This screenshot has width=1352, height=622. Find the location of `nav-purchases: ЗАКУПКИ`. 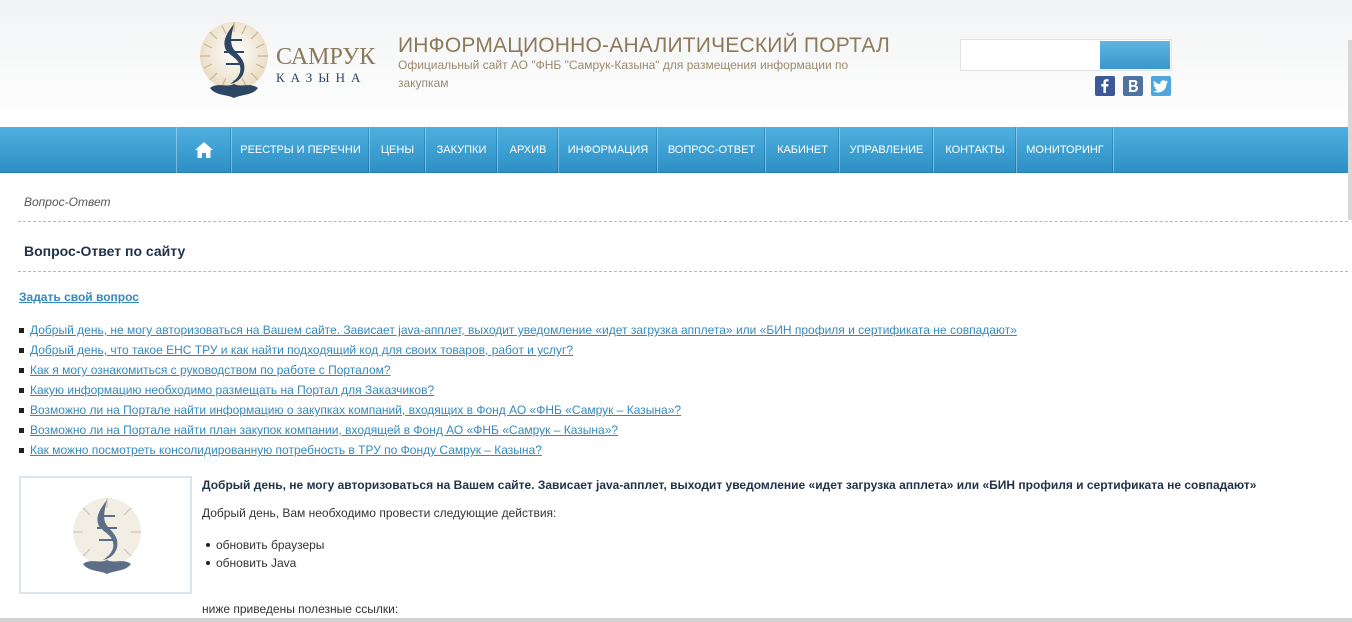

nav-purchases: ЗАКУПКИ is located at coordinates (461, 150).